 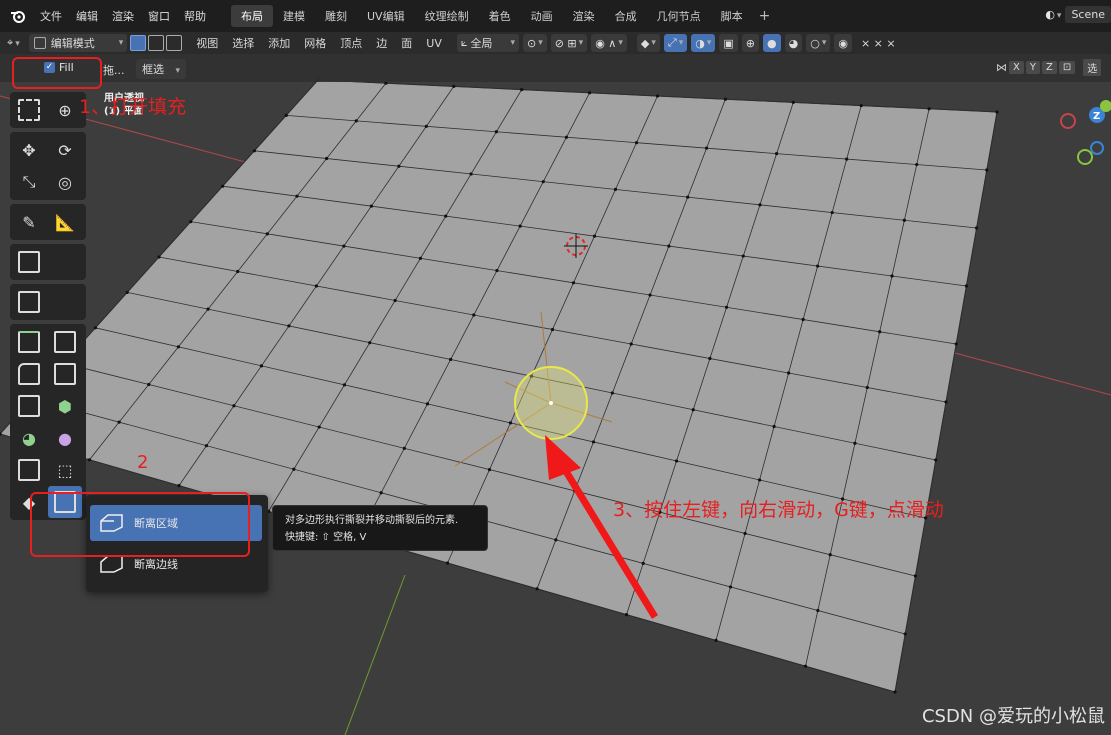 I want to click on extrude-region-tool-icon, so click(x=29, y=302).